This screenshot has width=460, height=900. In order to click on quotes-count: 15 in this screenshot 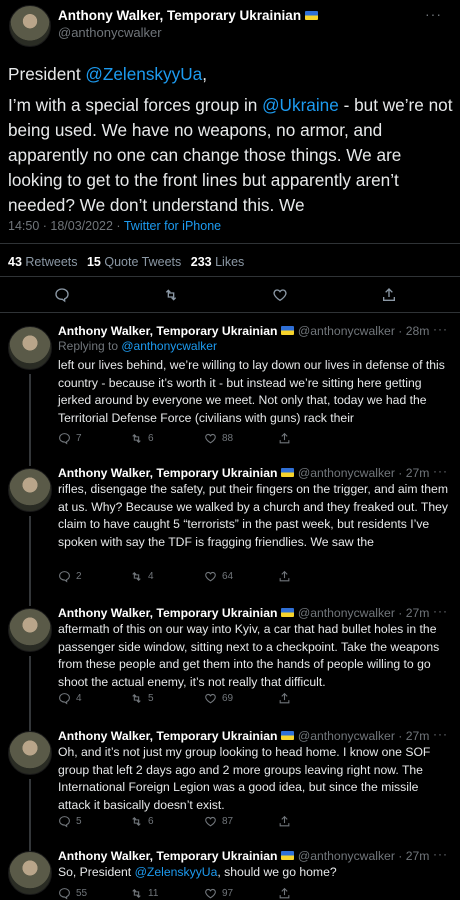, I will do `click(94, 262)`.